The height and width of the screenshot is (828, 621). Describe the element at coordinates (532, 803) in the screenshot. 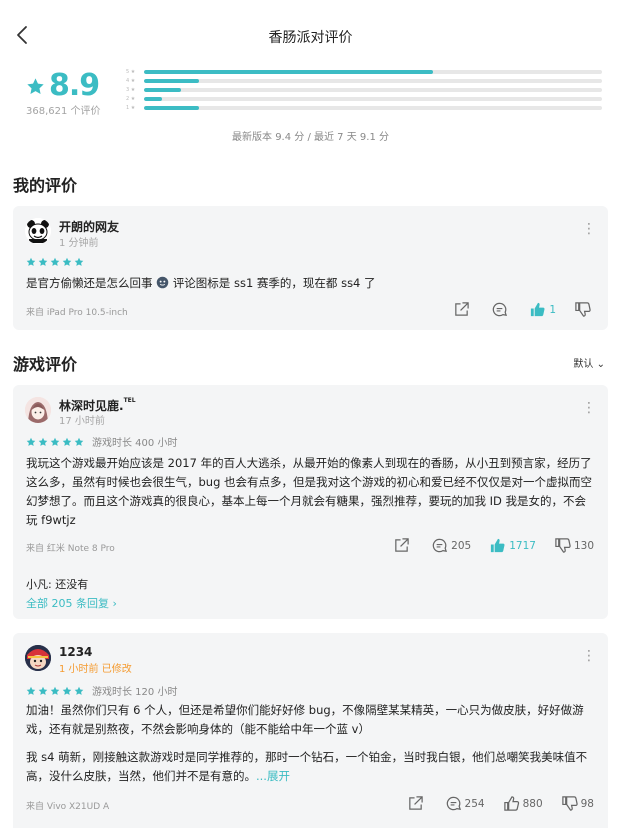

I see `like-count: 880` at that location.